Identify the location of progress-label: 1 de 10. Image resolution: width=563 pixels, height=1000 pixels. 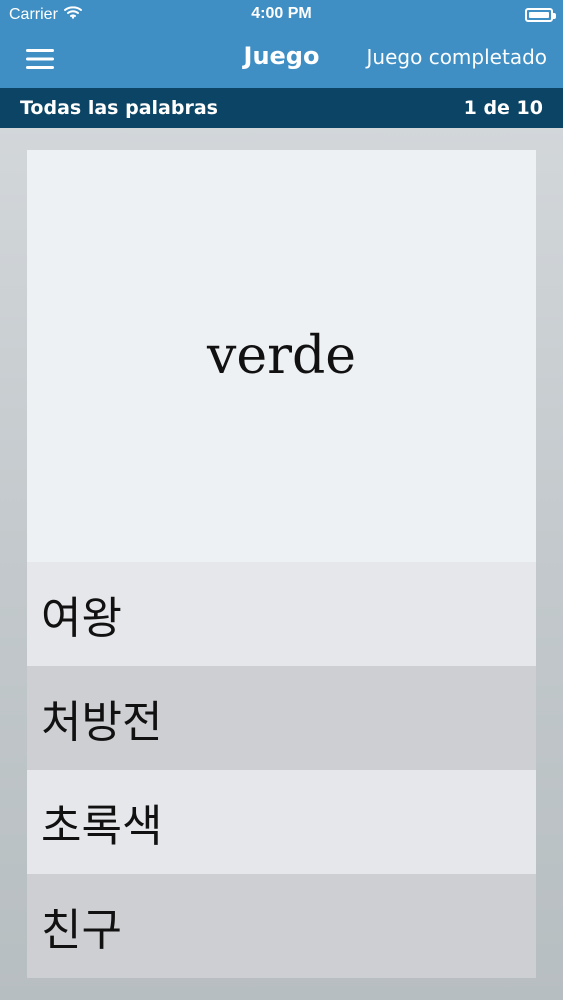
(503, 108).